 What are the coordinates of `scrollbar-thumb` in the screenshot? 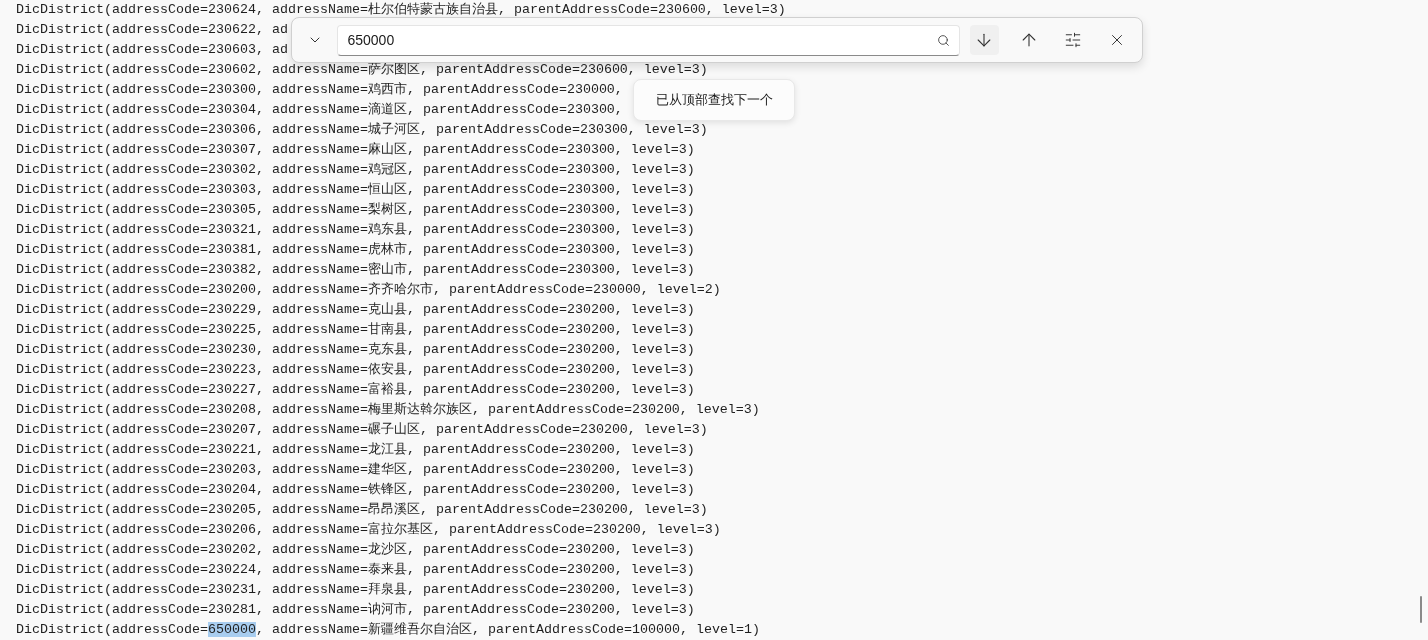 It's located at (1421, 609).